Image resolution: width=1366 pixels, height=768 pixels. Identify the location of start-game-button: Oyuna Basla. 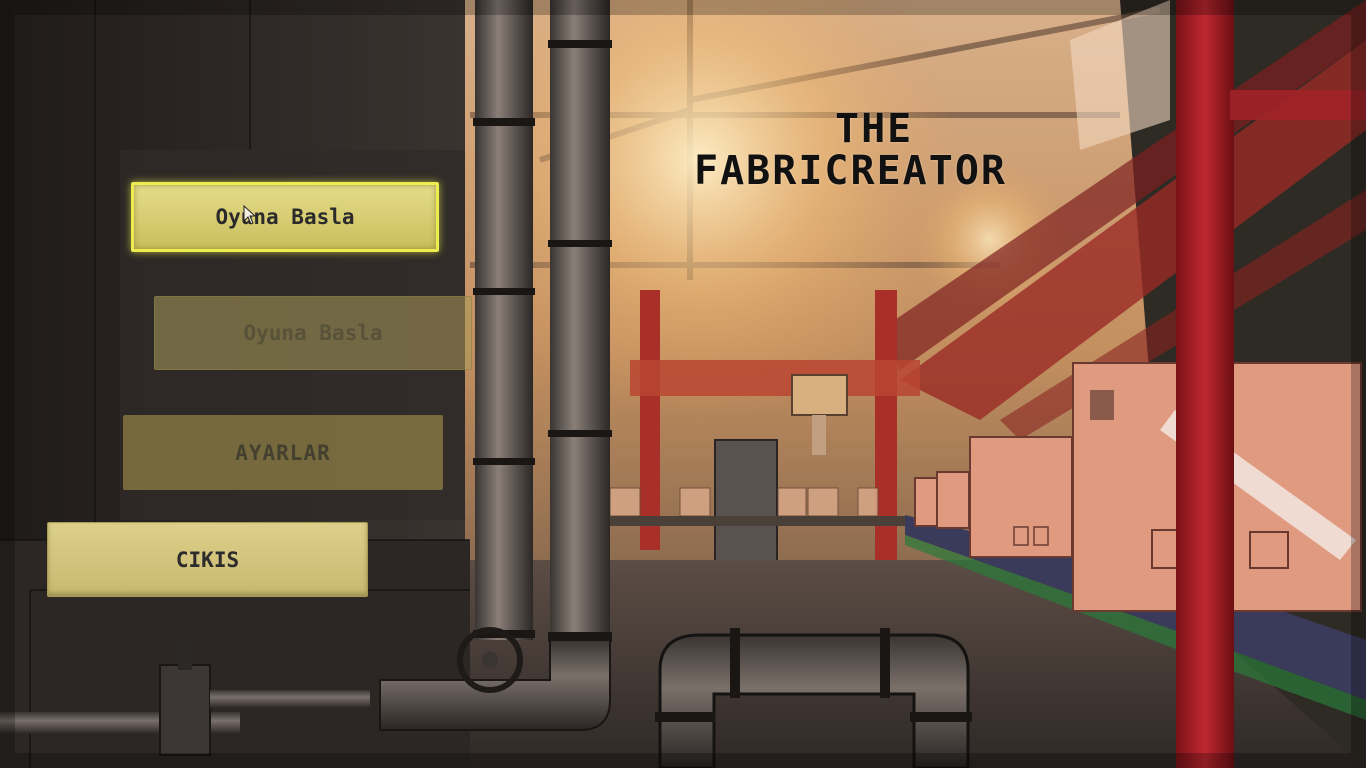
(285, 217).